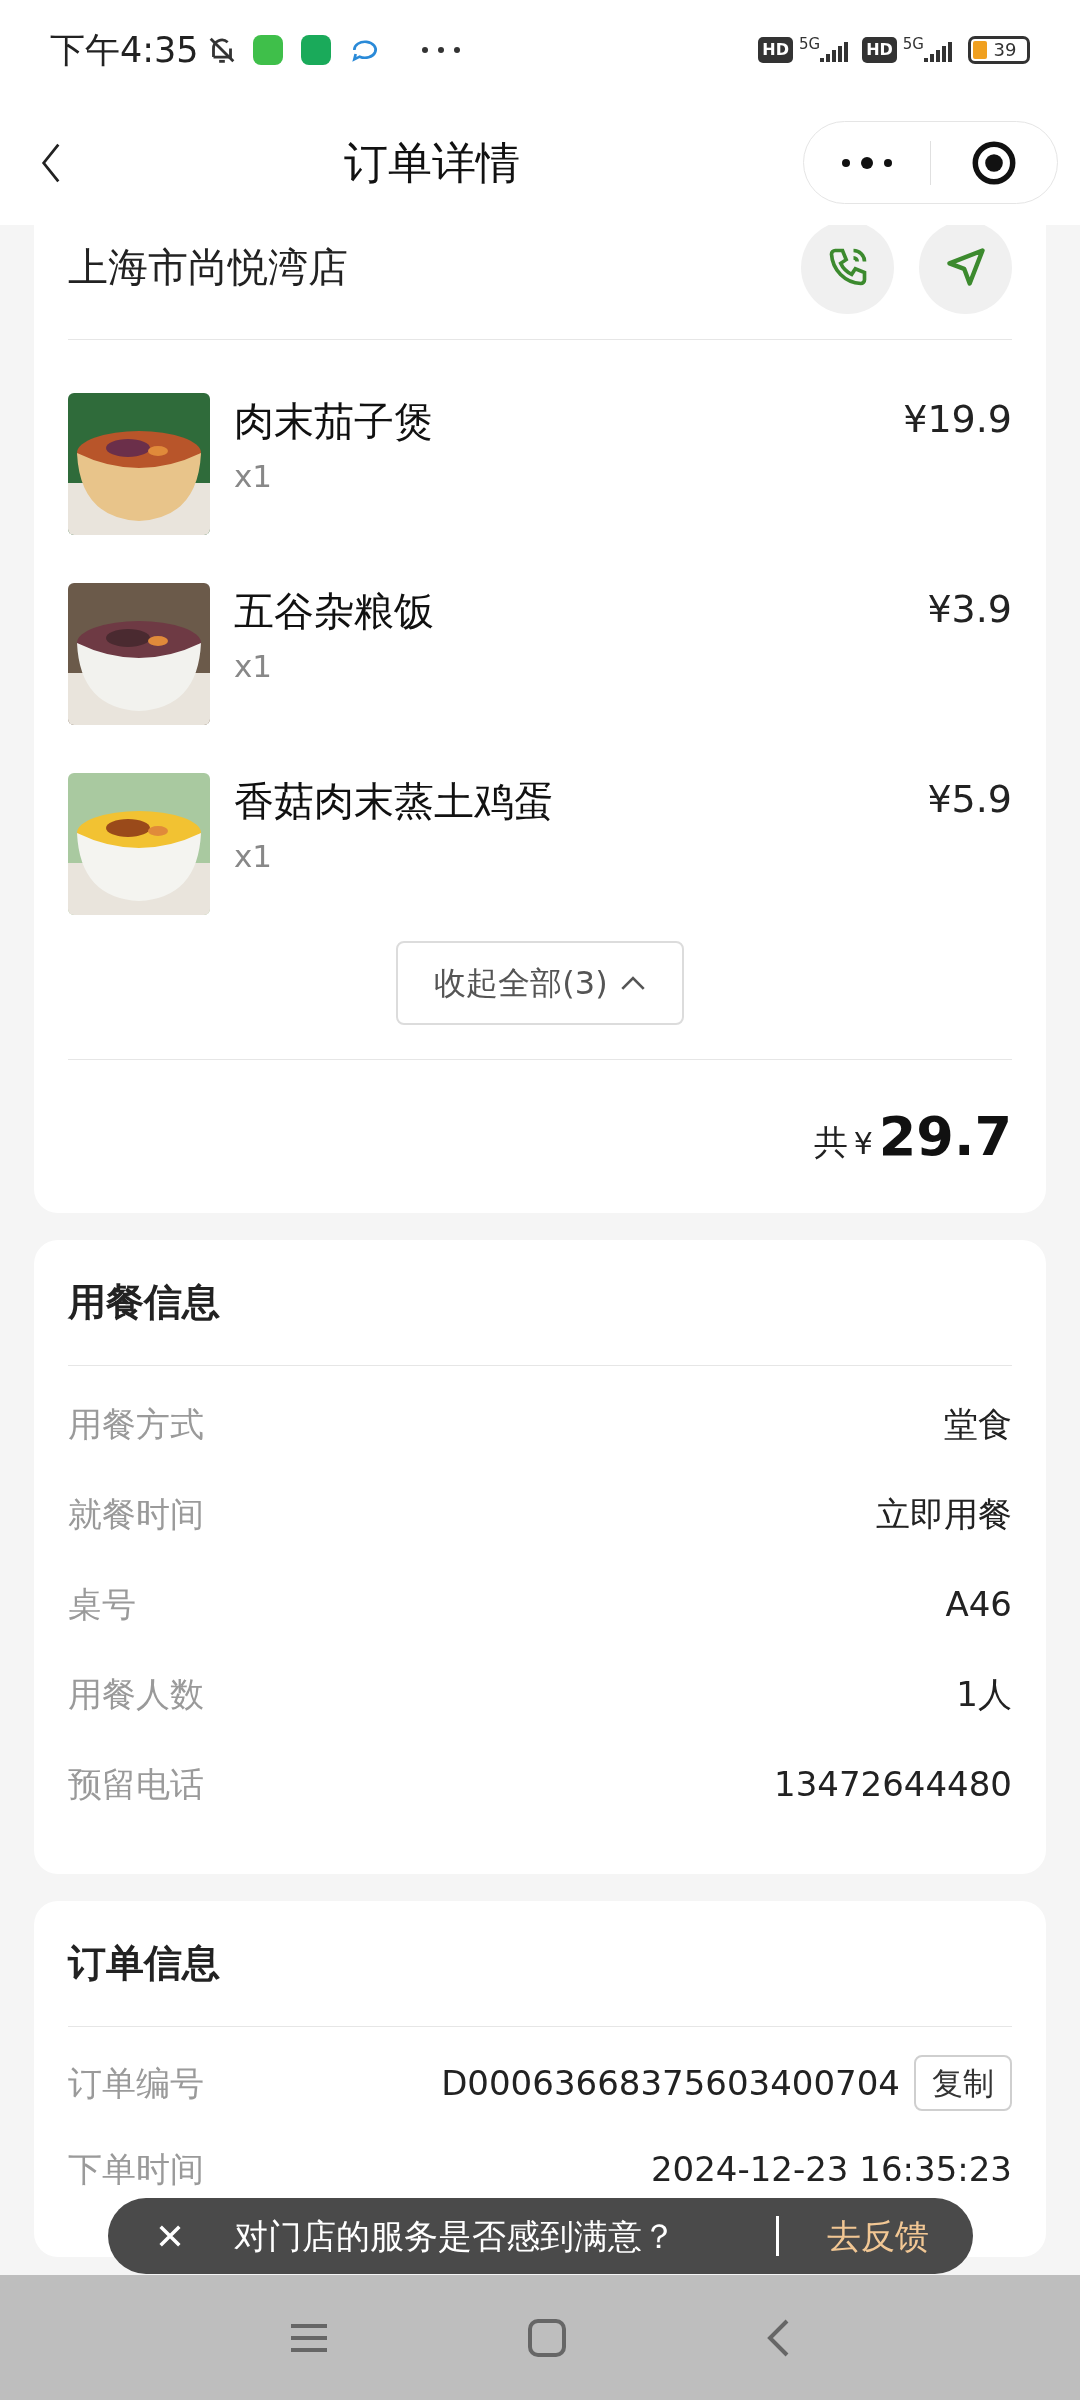 The image size is (1080, 2400). Describe the element at coordinates (670, 2083) in the screenshot. I see `info-value: D00063668375603400704` at that location.